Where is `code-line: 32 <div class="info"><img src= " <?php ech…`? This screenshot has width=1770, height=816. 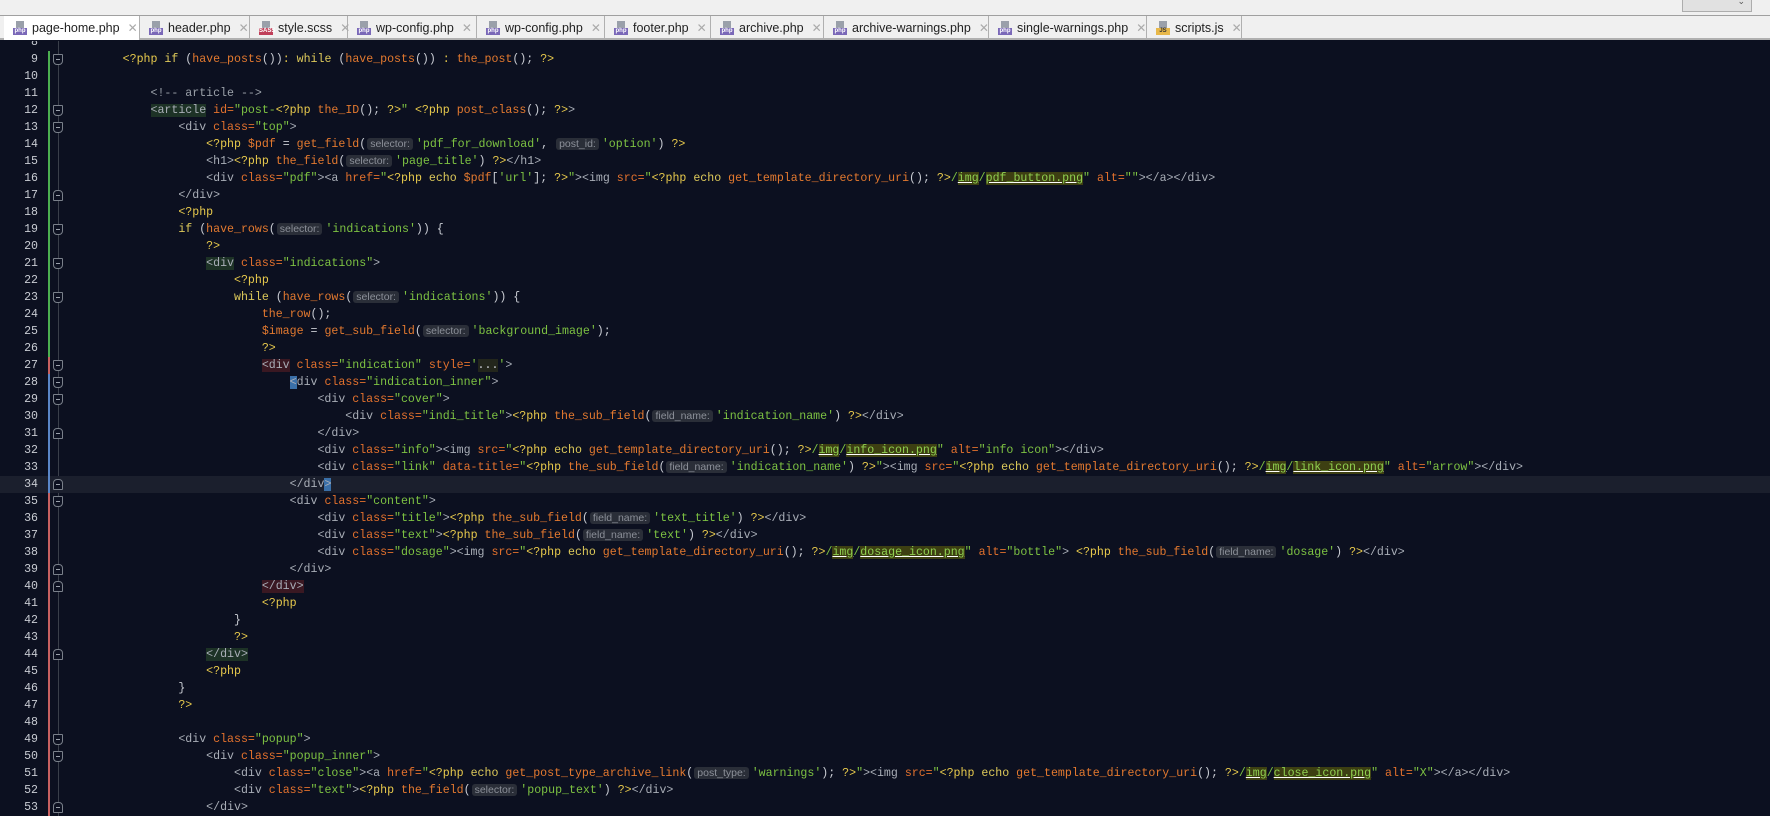 code-line: 32 <div class="info"><img src= " <?php ech… is located at coordinates (885, 450).